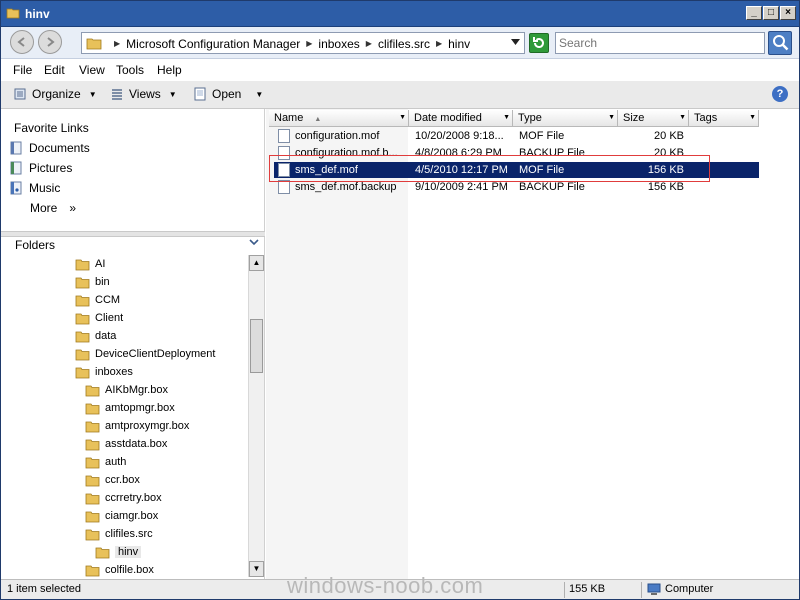 The image size is (800, 600). Describe the element at coordinates (653, 118) in the screenshot. I see `column-header-size: Size ▼` at that location.